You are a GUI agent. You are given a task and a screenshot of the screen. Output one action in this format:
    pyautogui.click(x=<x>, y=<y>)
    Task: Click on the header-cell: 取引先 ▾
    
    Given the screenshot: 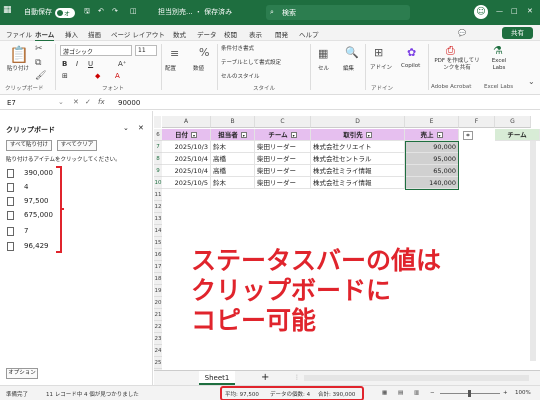 What is the action you would take?
    pyautogui.click(x=358, y=135)
    